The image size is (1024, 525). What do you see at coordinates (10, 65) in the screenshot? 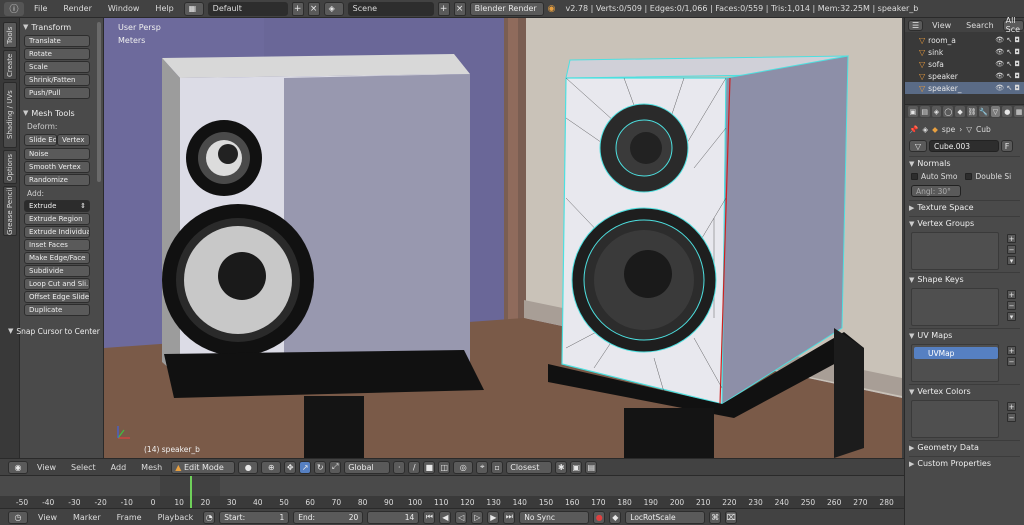
I see `tab-create: Create` at bounding box center [10, 65].